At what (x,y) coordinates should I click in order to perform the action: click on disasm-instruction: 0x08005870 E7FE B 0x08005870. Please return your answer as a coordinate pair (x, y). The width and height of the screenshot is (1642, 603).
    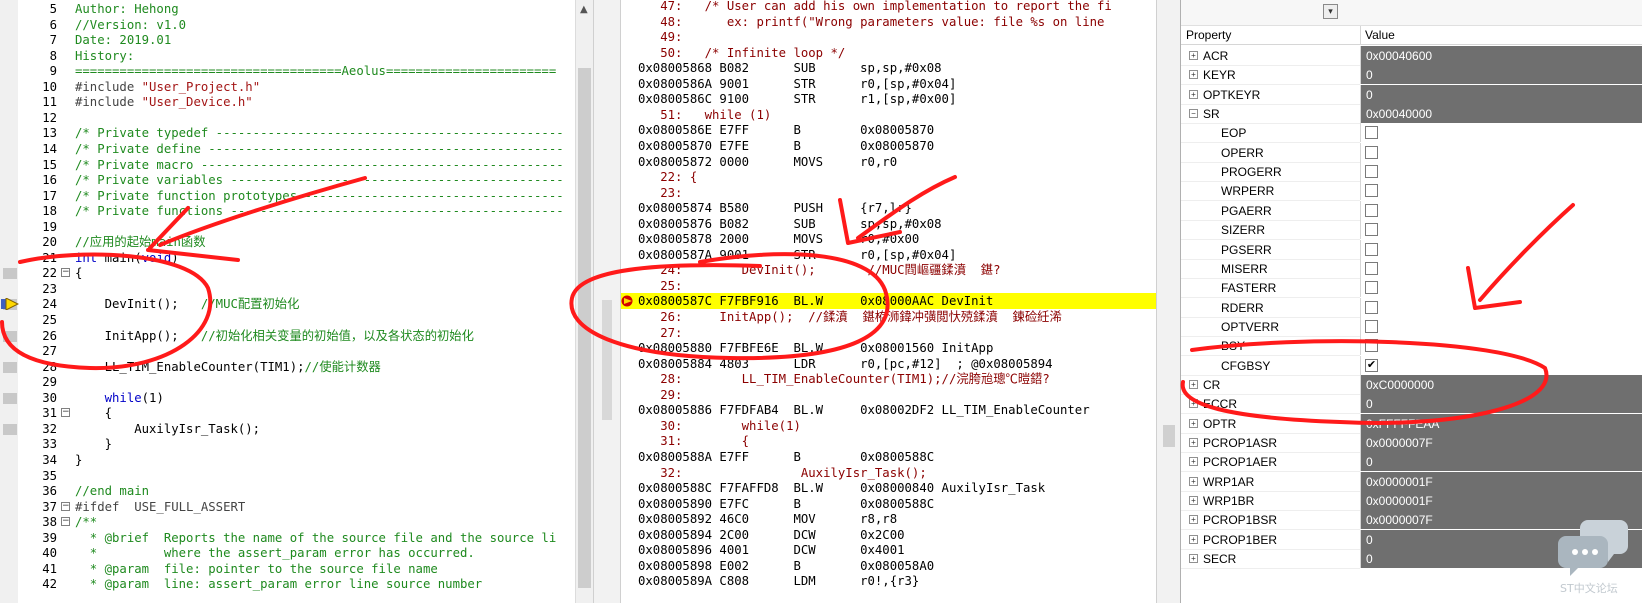
    Looking at the image, I should click on (888, 146).